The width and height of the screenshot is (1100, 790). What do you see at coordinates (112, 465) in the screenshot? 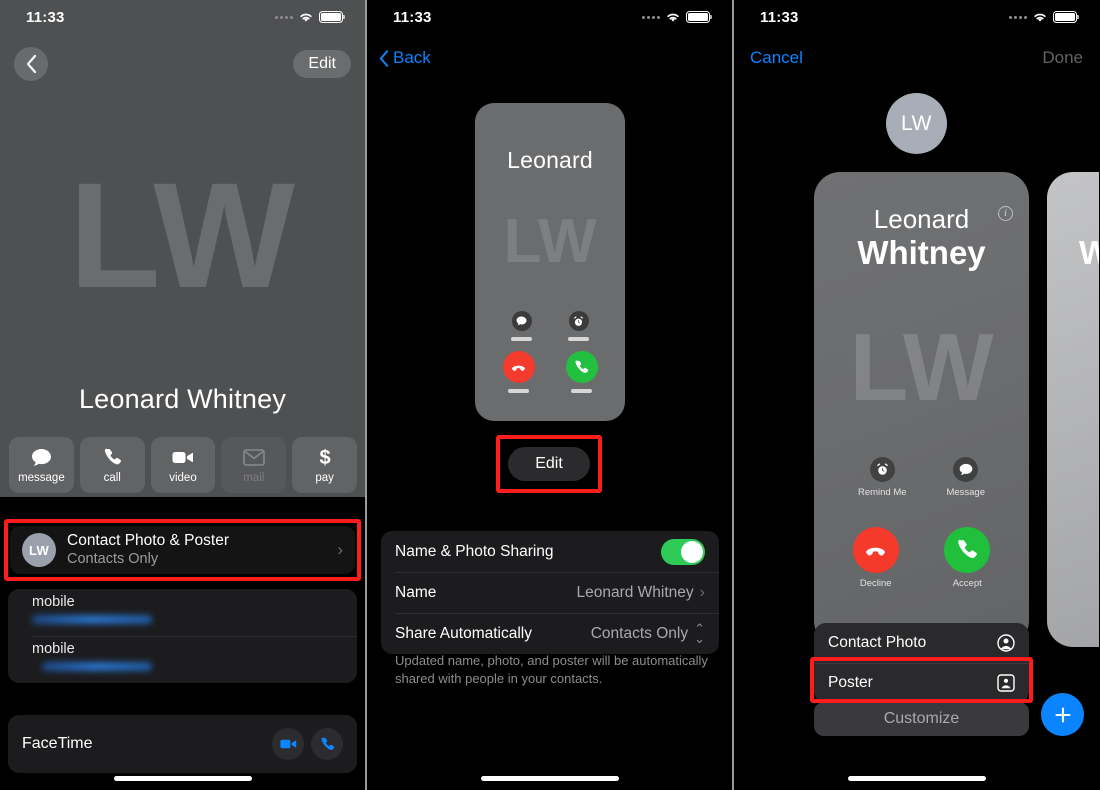
I see `action-call: call` at bounding box center [112, 465].